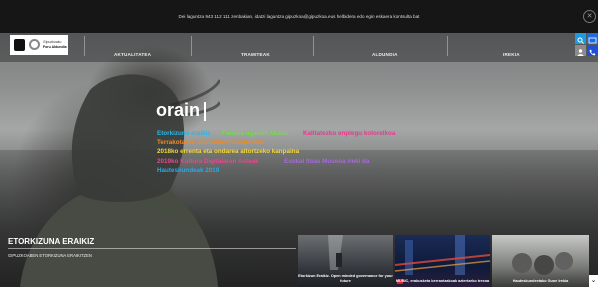  Describe the element at coordinates (205, 111) in the screenshot. I see `text-cursor` at that location.